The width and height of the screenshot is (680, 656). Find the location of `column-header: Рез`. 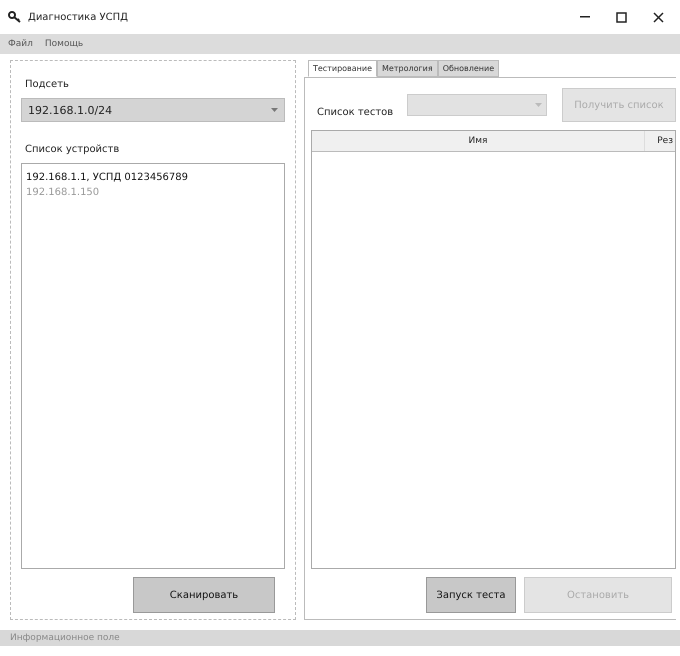

column-header: Рез is located at coordinates (660, 141).